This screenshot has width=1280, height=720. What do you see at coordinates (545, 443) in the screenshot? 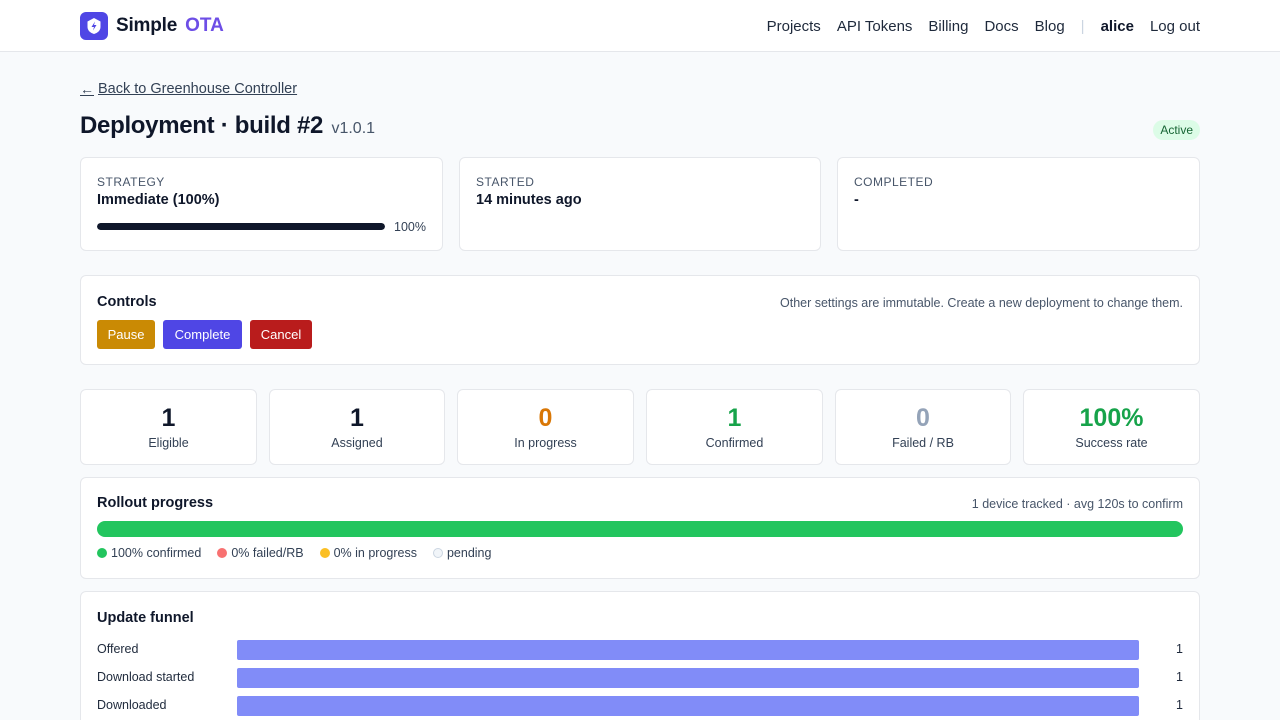
I see `stat-label: In progress` at bounding box center [545, 443].